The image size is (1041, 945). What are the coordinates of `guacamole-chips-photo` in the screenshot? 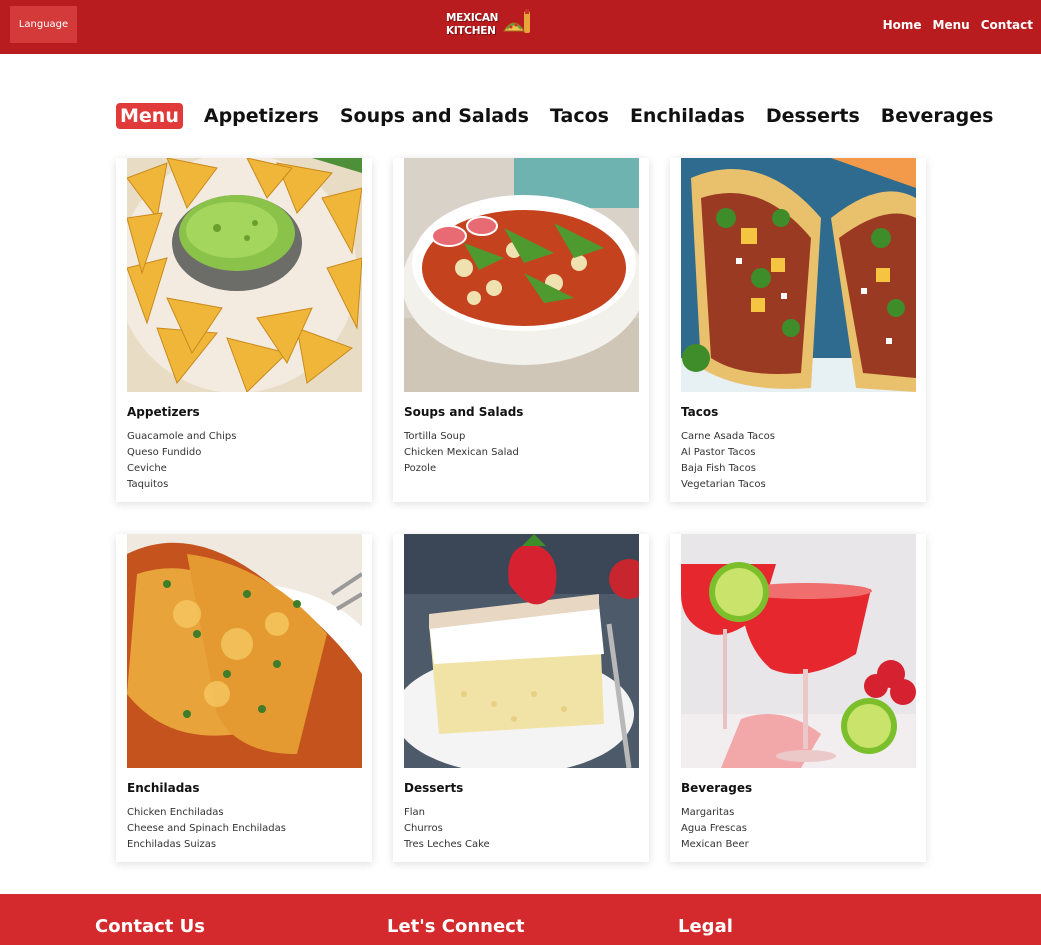 It's located at (244, 275).